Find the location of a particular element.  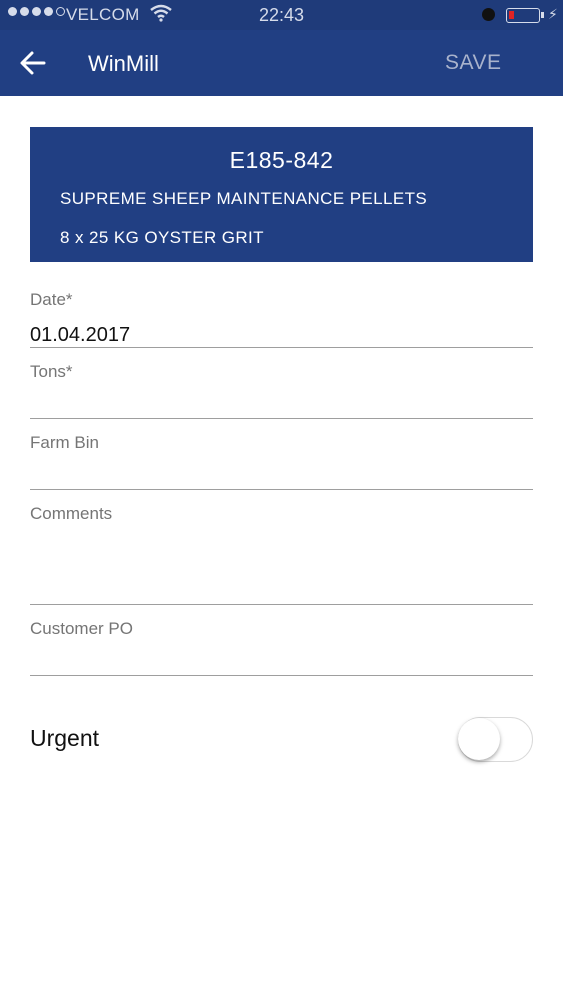

farm-bin-label: Farm Bin is located at coordinates (64, 442).